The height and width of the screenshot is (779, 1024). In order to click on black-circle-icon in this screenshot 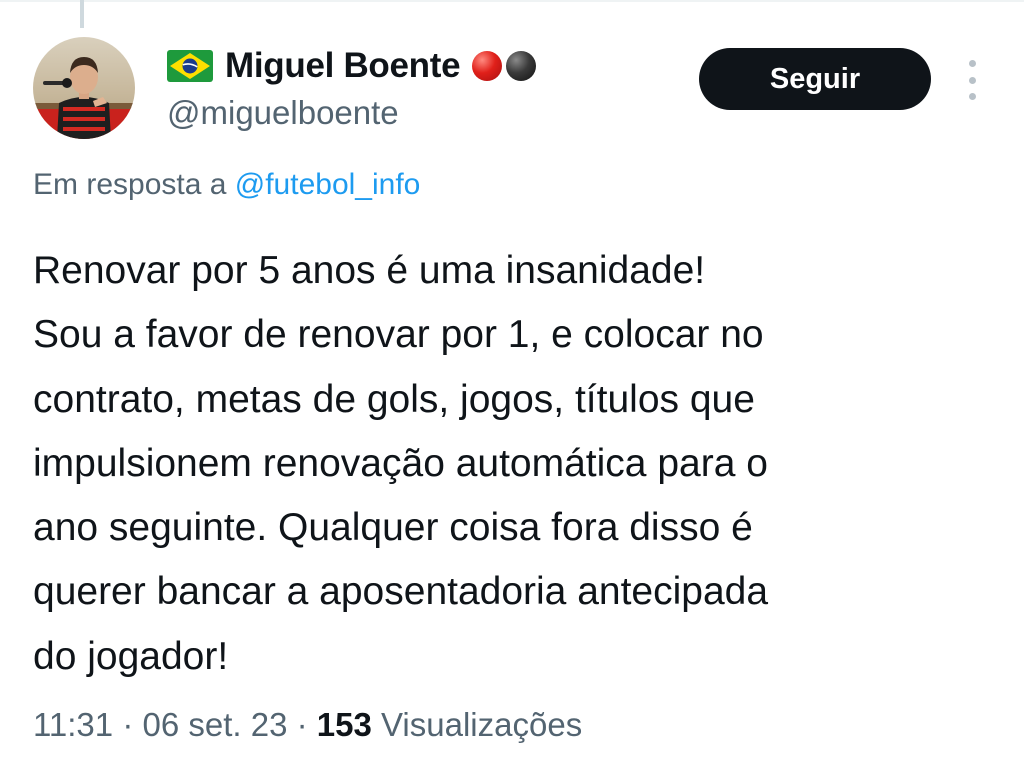, I will do `click(521, 66)`.